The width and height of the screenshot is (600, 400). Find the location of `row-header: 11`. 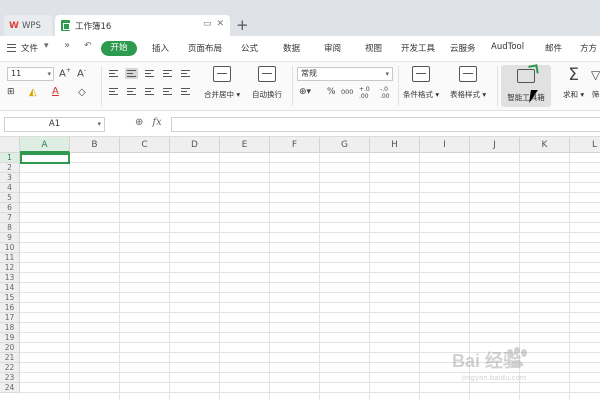

row-header: 11 is located at coordinates (10, 258).